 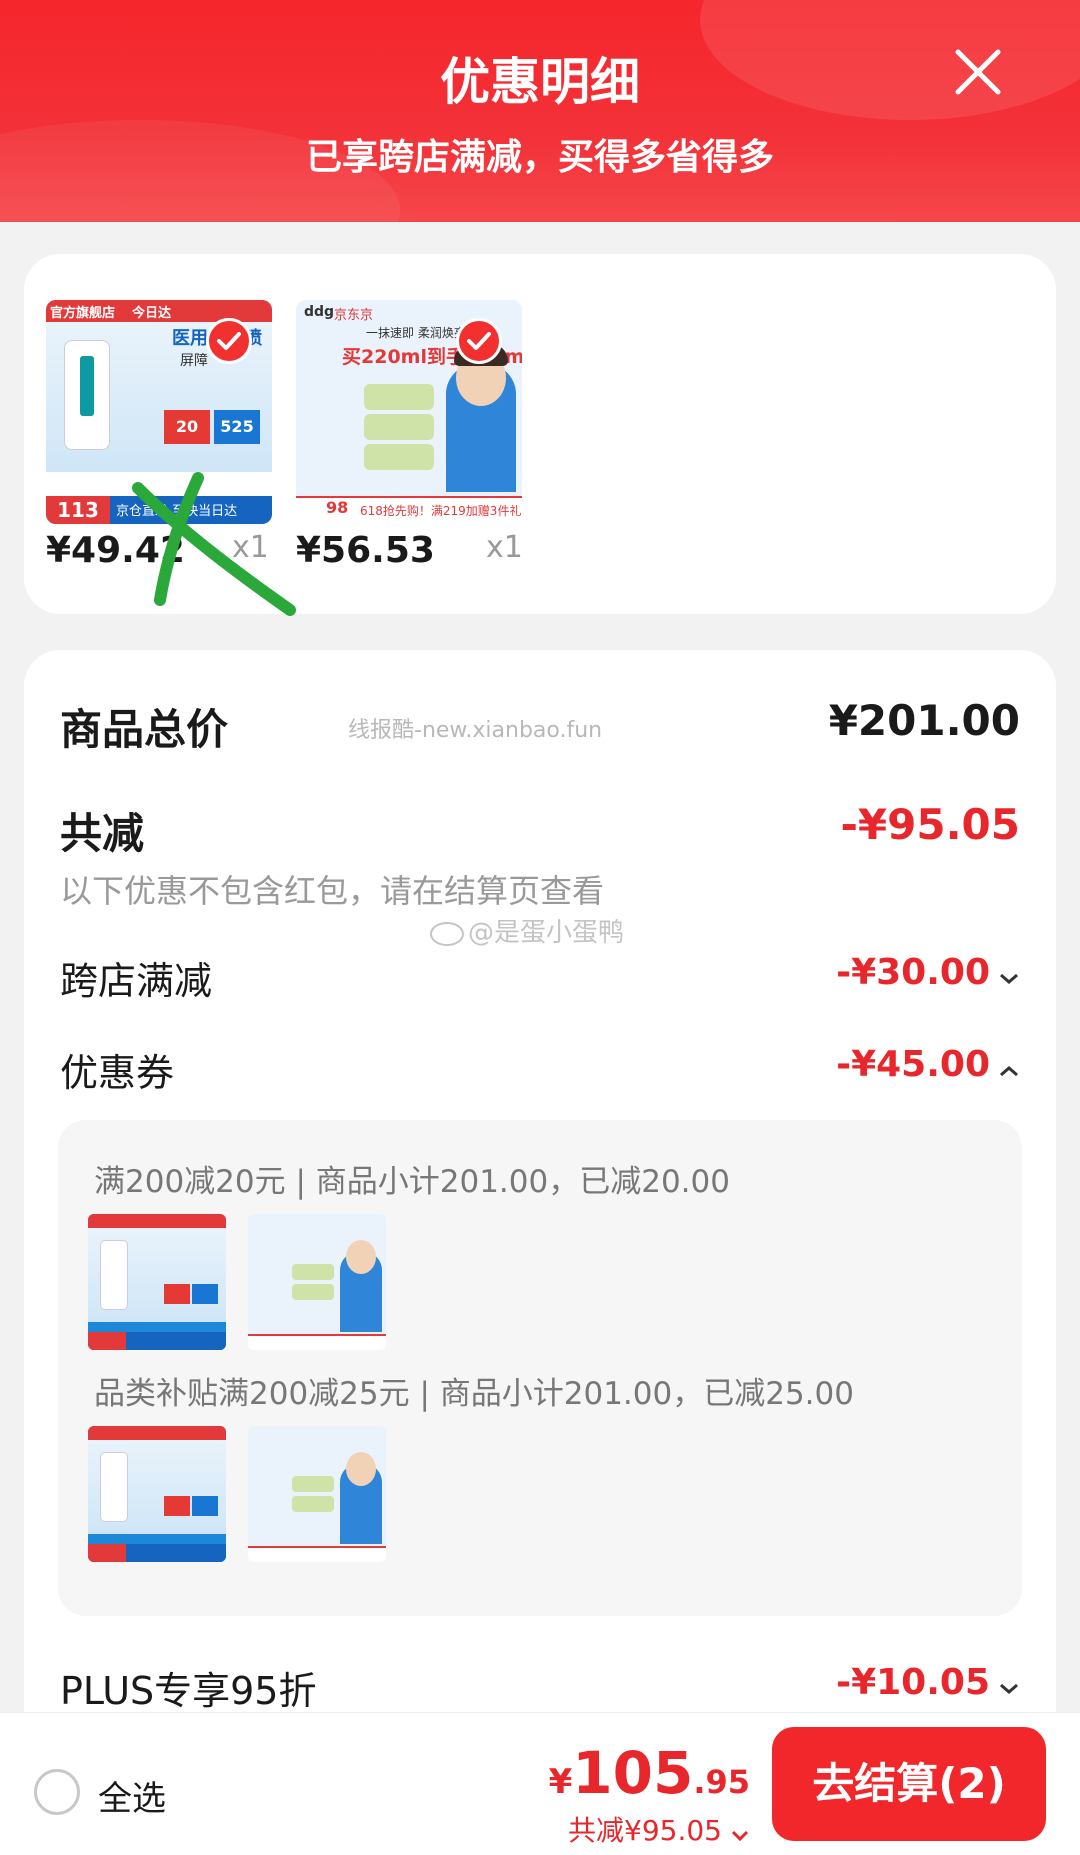 What do you see at coordinates (475, 730) in the screenshot?
I see `watermark-text: 线报酷-new.xianbao.fun` at bounding box center [475, 730].